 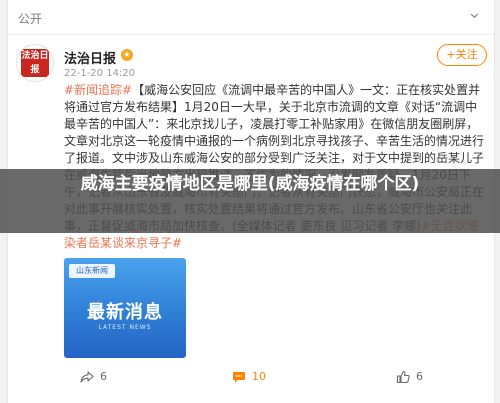 I want to click on like-count: 6, so click(x=419, y=376).